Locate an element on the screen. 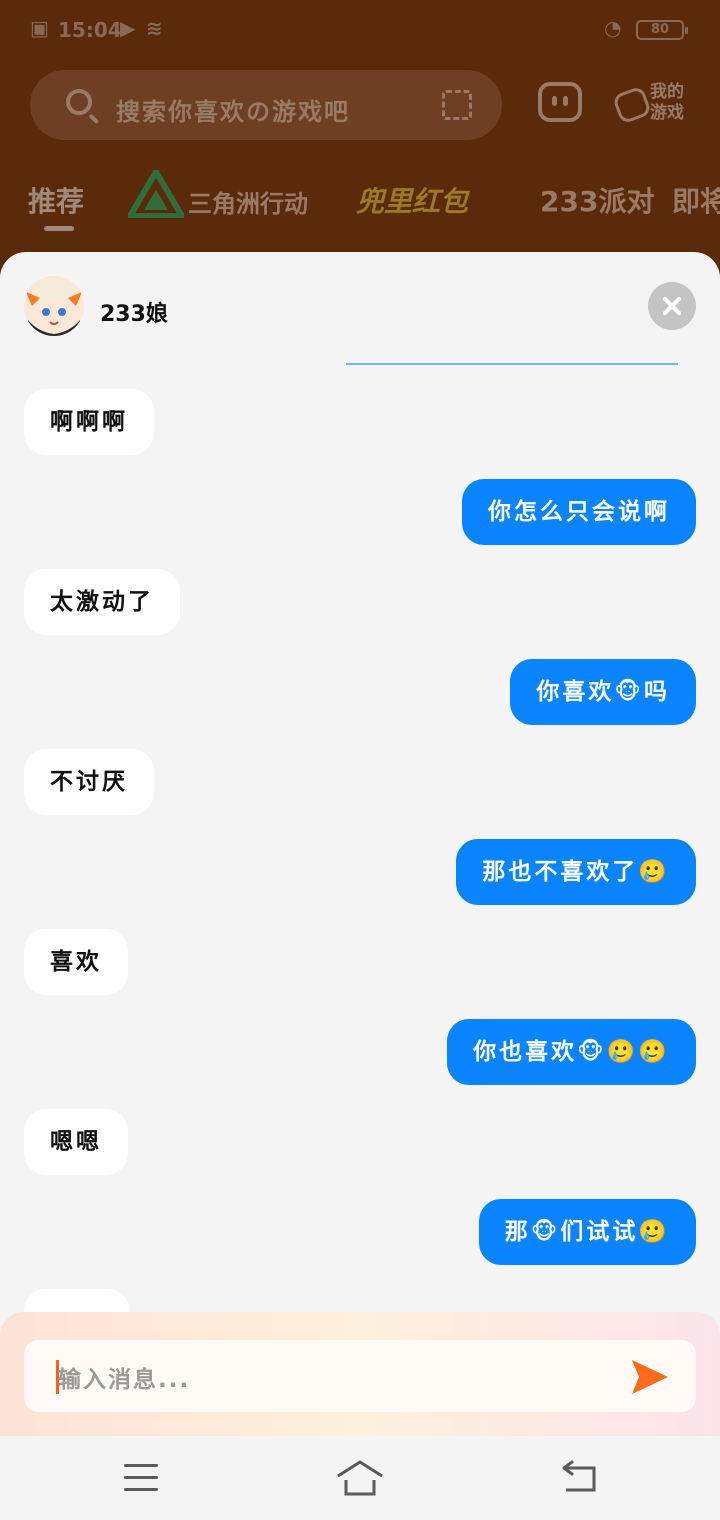 Image resolution: width=720 pixels, height=1520 pixels. back-icon is located at coordinates (580, 1478).